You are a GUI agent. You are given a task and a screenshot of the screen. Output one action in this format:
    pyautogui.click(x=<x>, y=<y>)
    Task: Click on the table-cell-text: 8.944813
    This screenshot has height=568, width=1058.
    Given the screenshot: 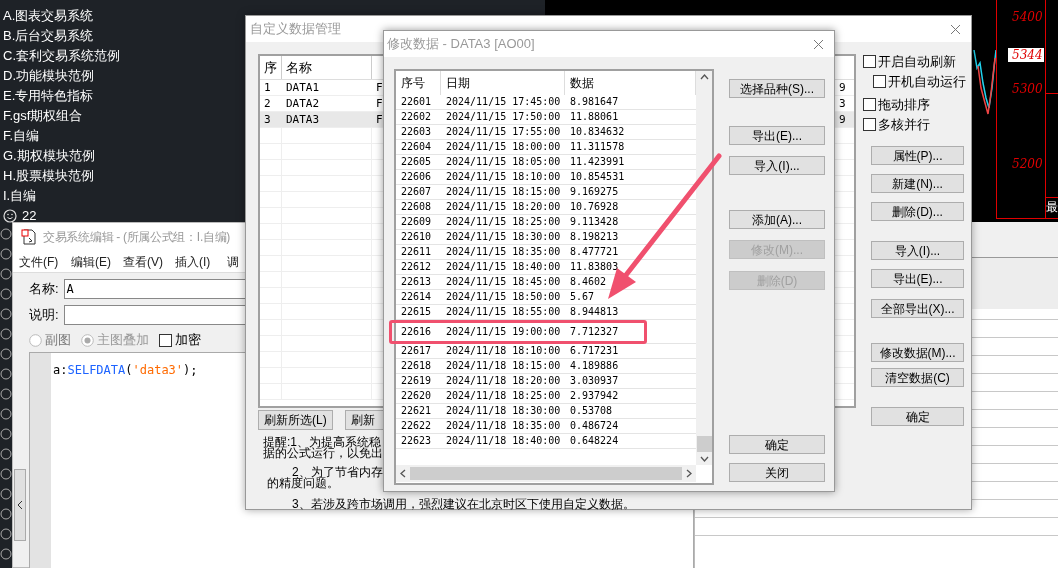 What is the action you would take?
    pyautogui.click(x=594, y=312)
    